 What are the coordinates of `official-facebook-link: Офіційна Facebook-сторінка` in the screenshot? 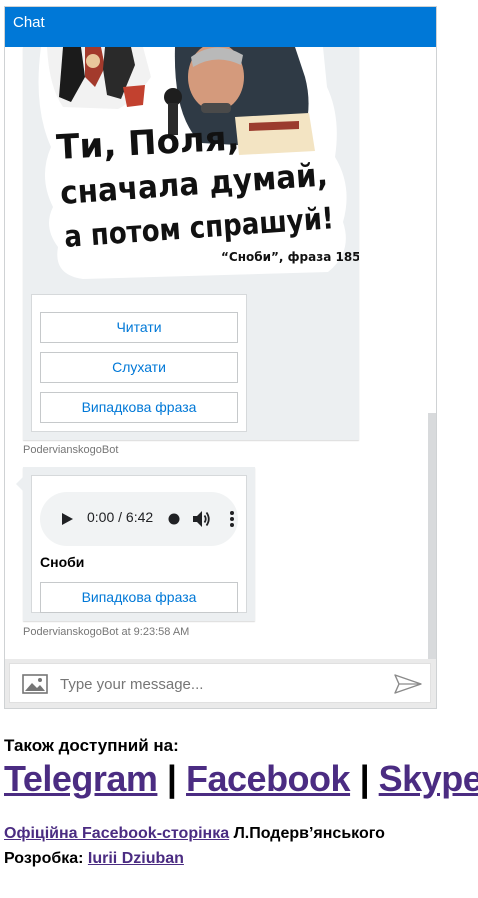 It's located at (116, 833).